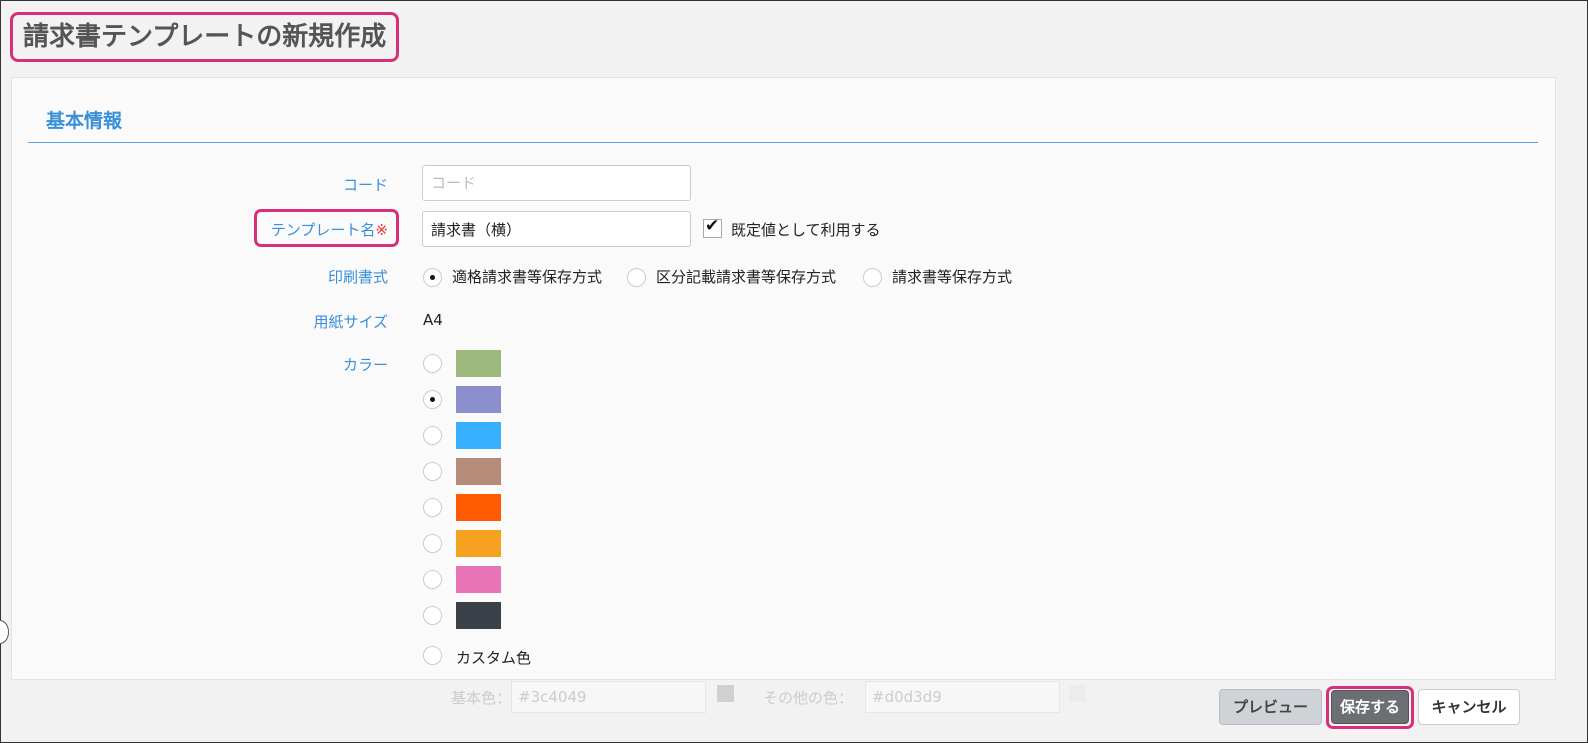 The image size is (1588, 743). I want to click on section-divider, so click(783, 142).